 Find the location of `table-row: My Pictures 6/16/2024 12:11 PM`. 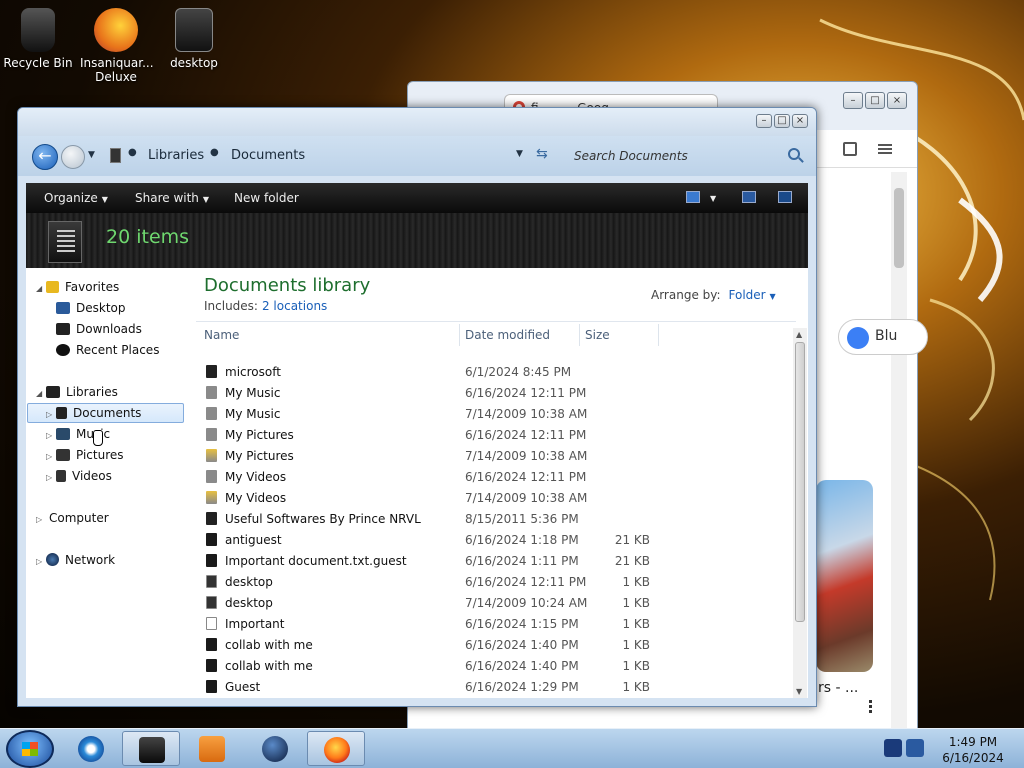

table-row: My Pictures 6/16/2024 12:11 PM is located at coordinates (424, 435).